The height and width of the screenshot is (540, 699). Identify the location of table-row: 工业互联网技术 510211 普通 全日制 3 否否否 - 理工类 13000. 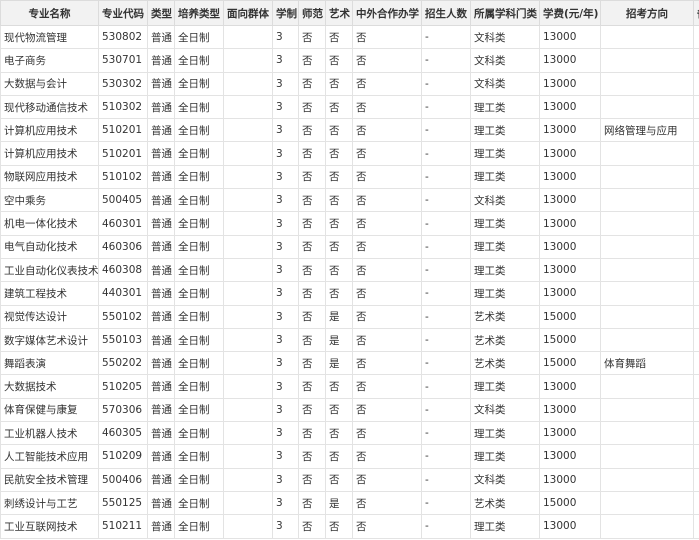
(349, 526).